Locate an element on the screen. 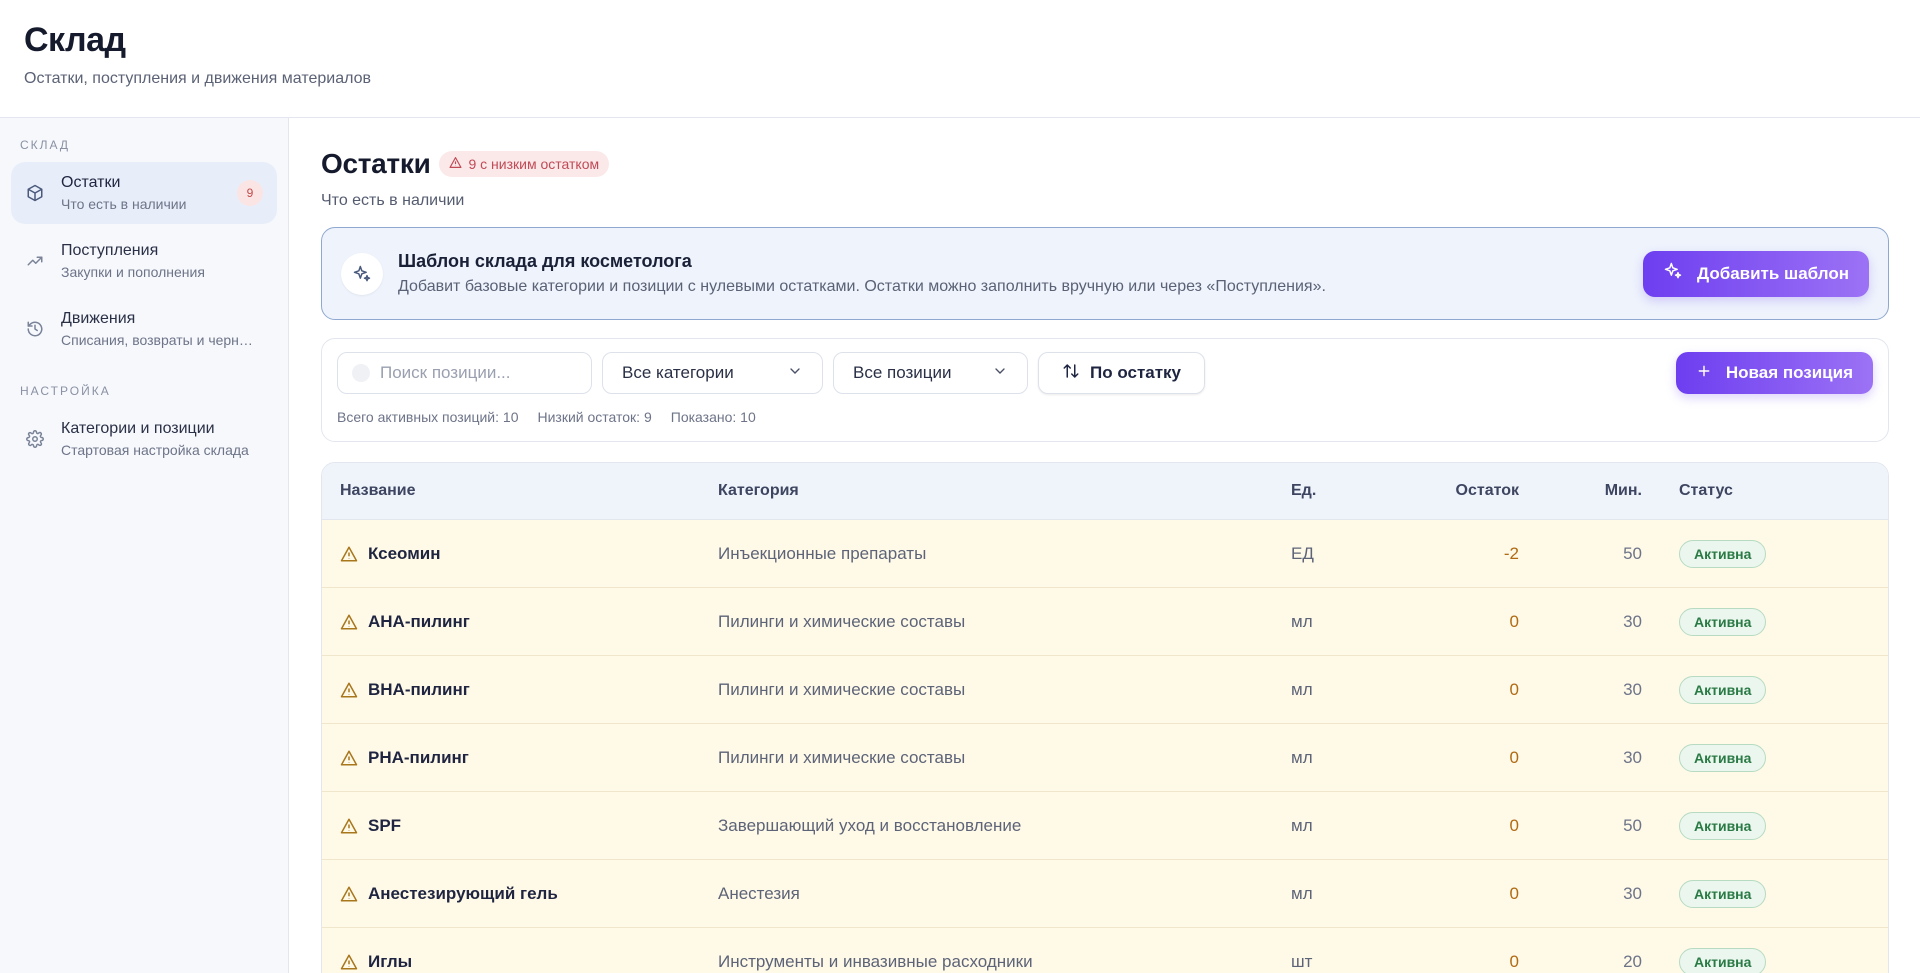  page-title: Склад is located at coordinates (75, 40).